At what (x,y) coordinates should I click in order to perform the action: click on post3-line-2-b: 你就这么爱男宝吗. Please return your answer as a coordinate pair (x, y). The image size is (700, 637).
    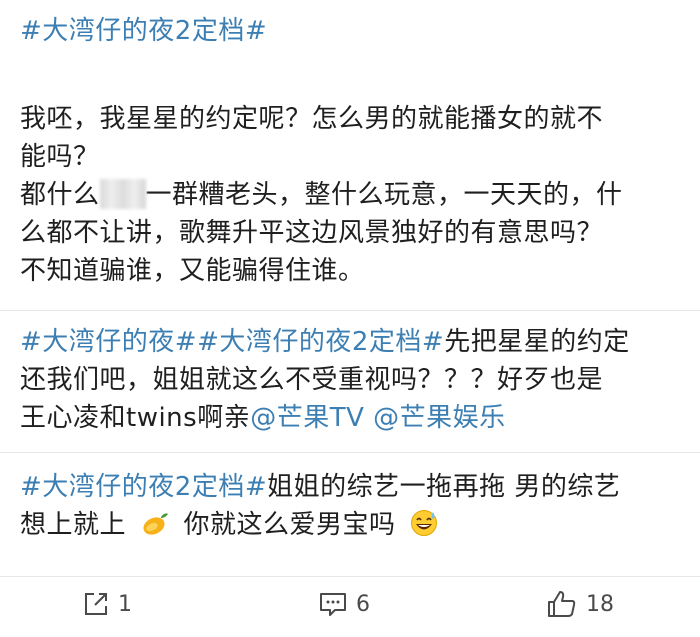
    Looking at the image, I should click on (289, 525).